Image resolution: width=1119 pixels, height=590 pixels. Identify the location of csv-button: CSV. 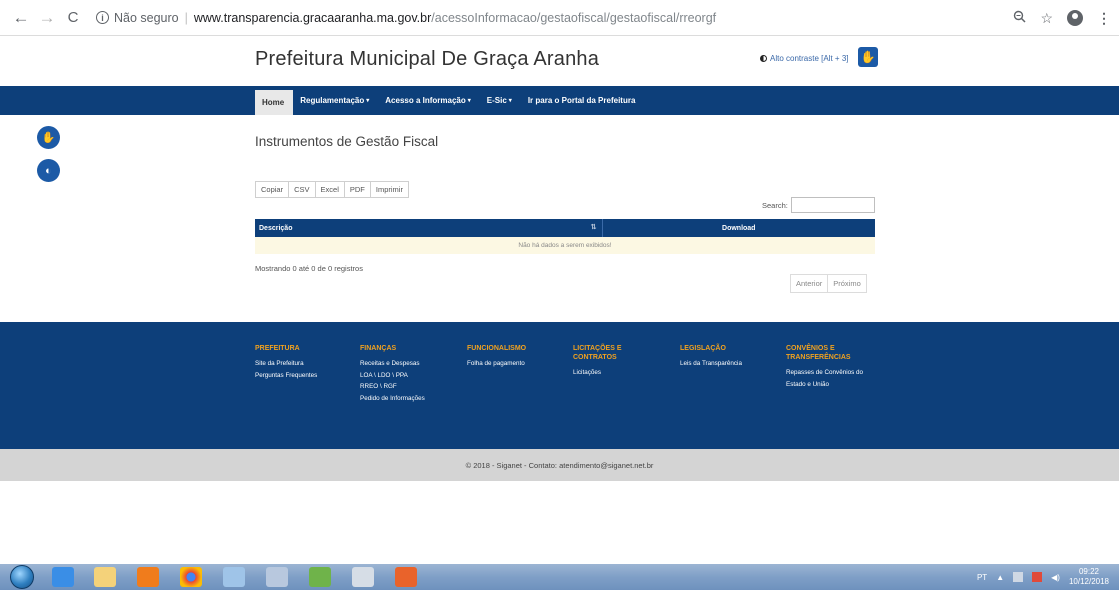
(302, 189).